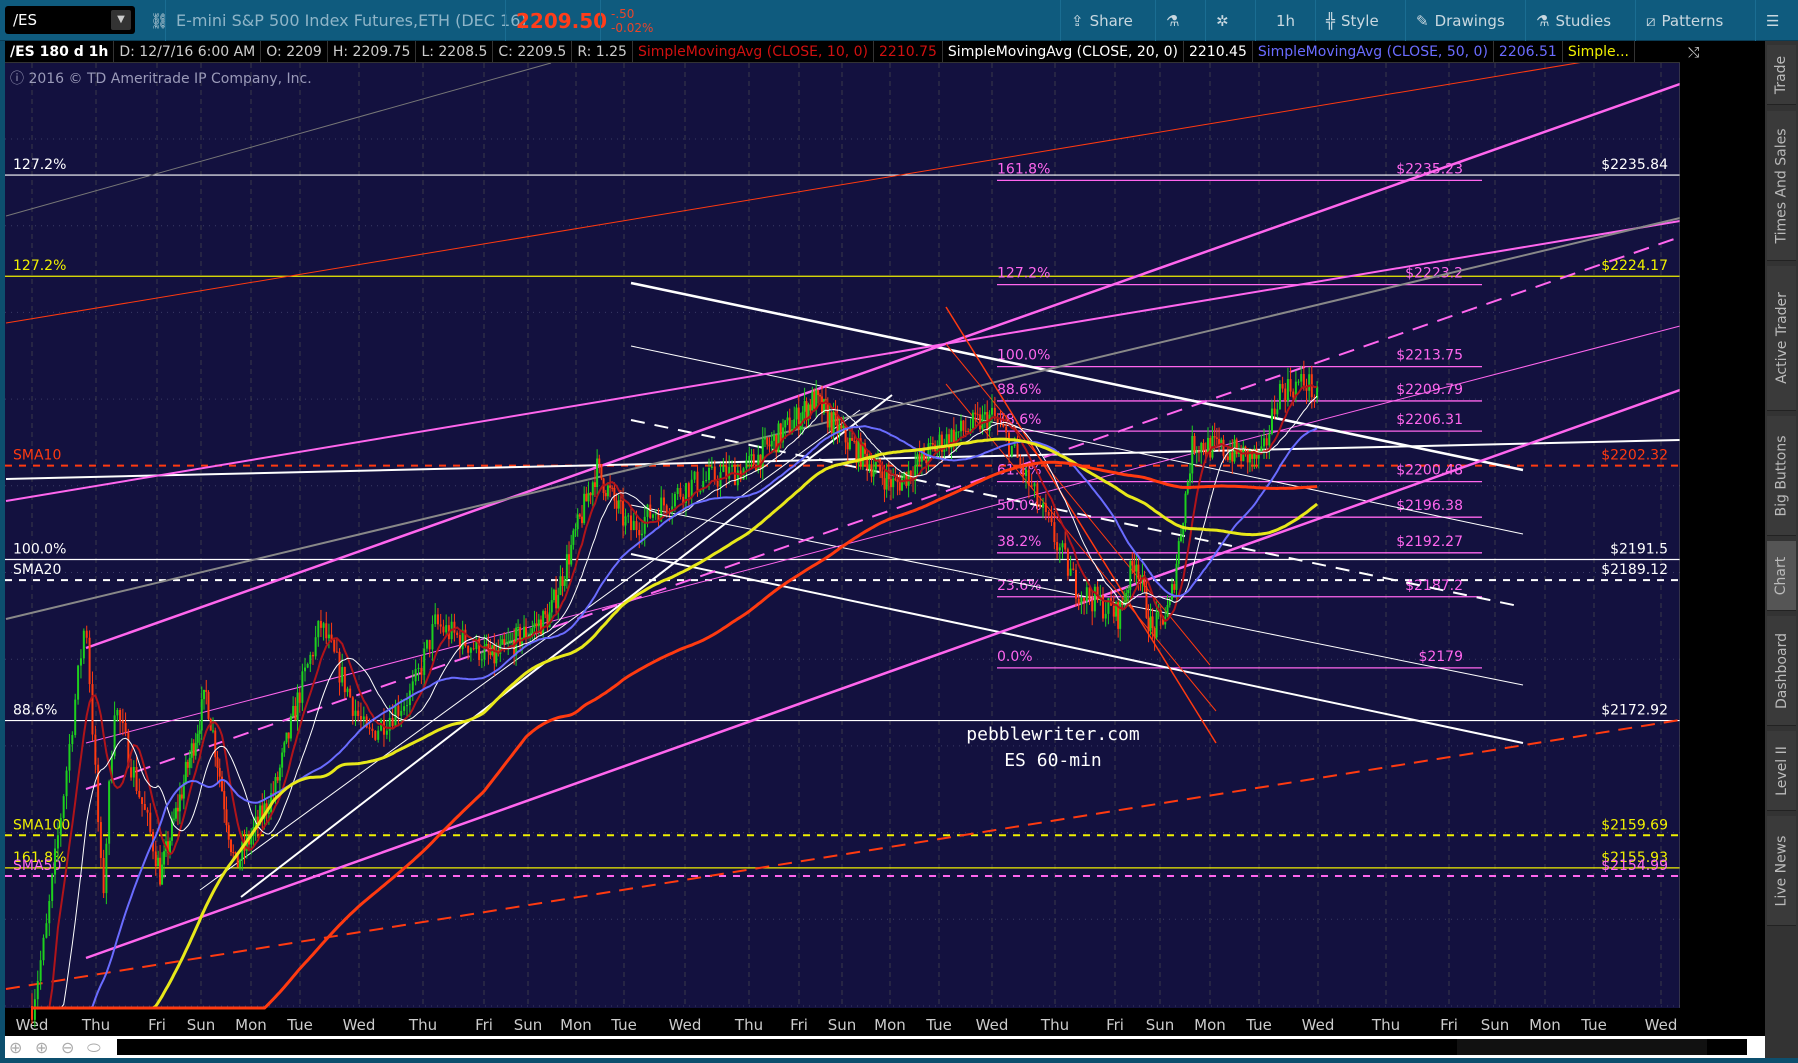  I want to click on fib-price-tag: $2187.2, so click(1434, 586).